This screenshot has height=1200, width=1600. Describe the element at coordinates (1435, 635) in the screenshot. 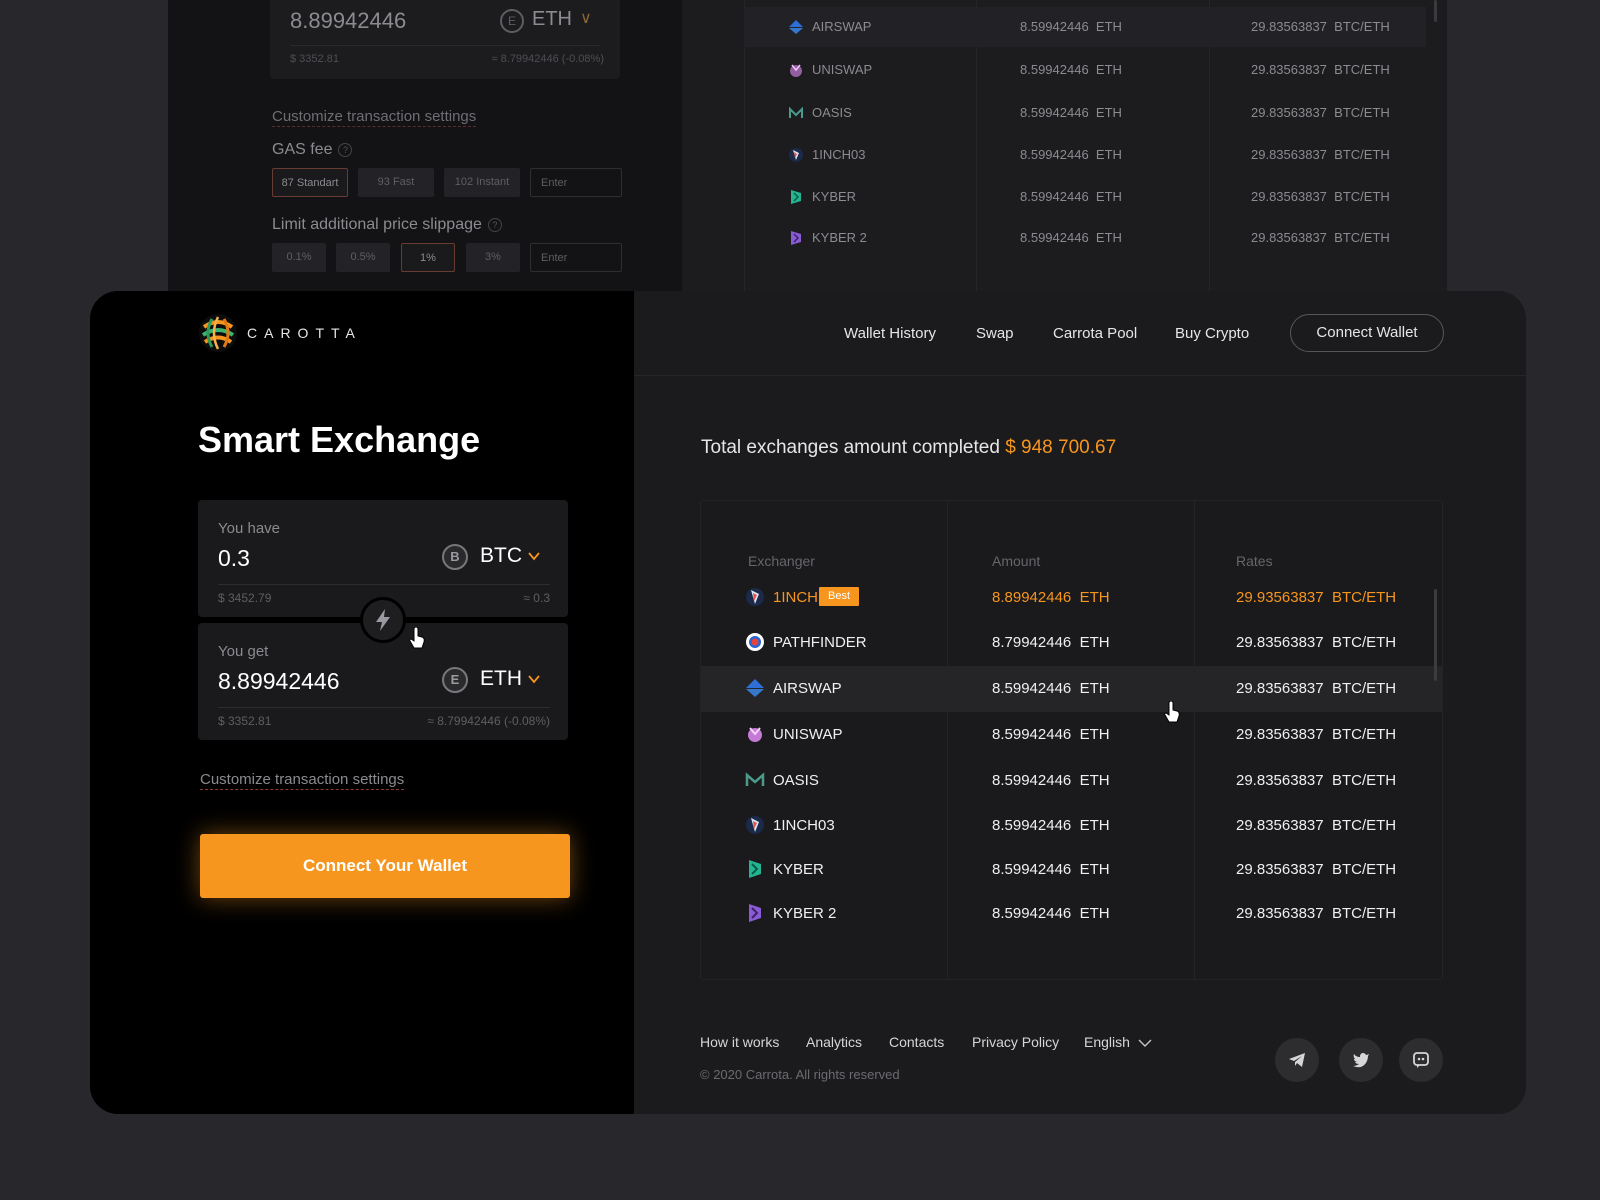

I see `table-scrollbar` at that location.